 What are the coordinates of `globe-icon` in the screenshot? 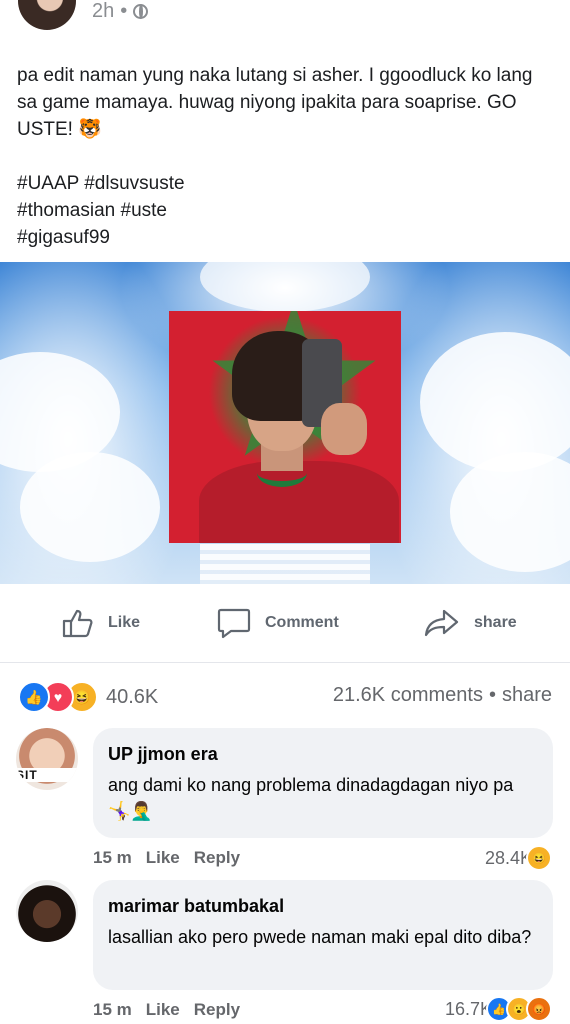 It's located at (141, 11).